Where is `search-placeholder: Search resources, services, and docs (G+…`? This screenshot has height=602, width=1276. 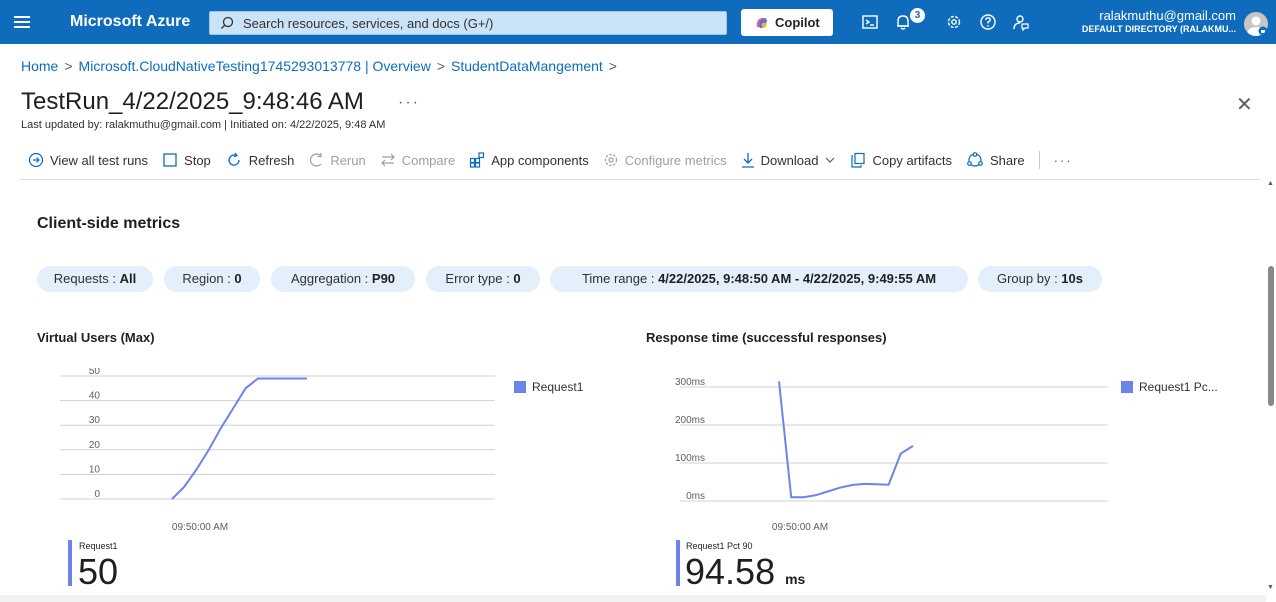
search-placeholder: Search resources, services, and docs (G+… is located at coordinates (368, 23).